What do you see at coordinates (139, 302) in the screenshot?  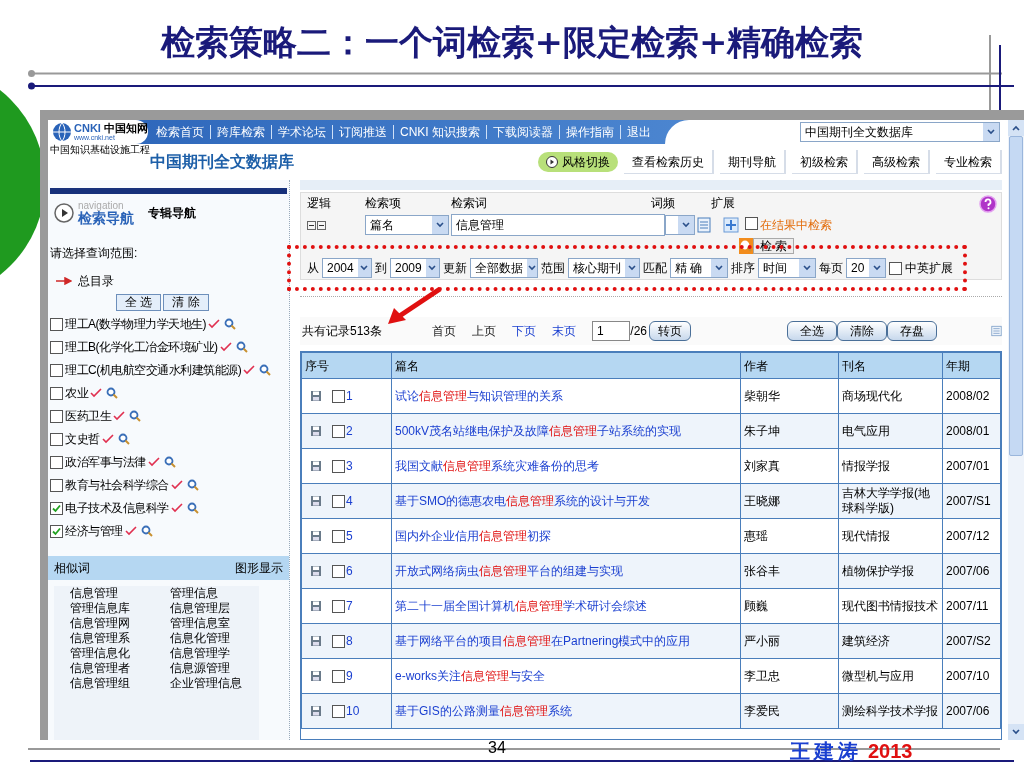 I see `sidebar-button: 全 选` at bounding box center [139, 302].